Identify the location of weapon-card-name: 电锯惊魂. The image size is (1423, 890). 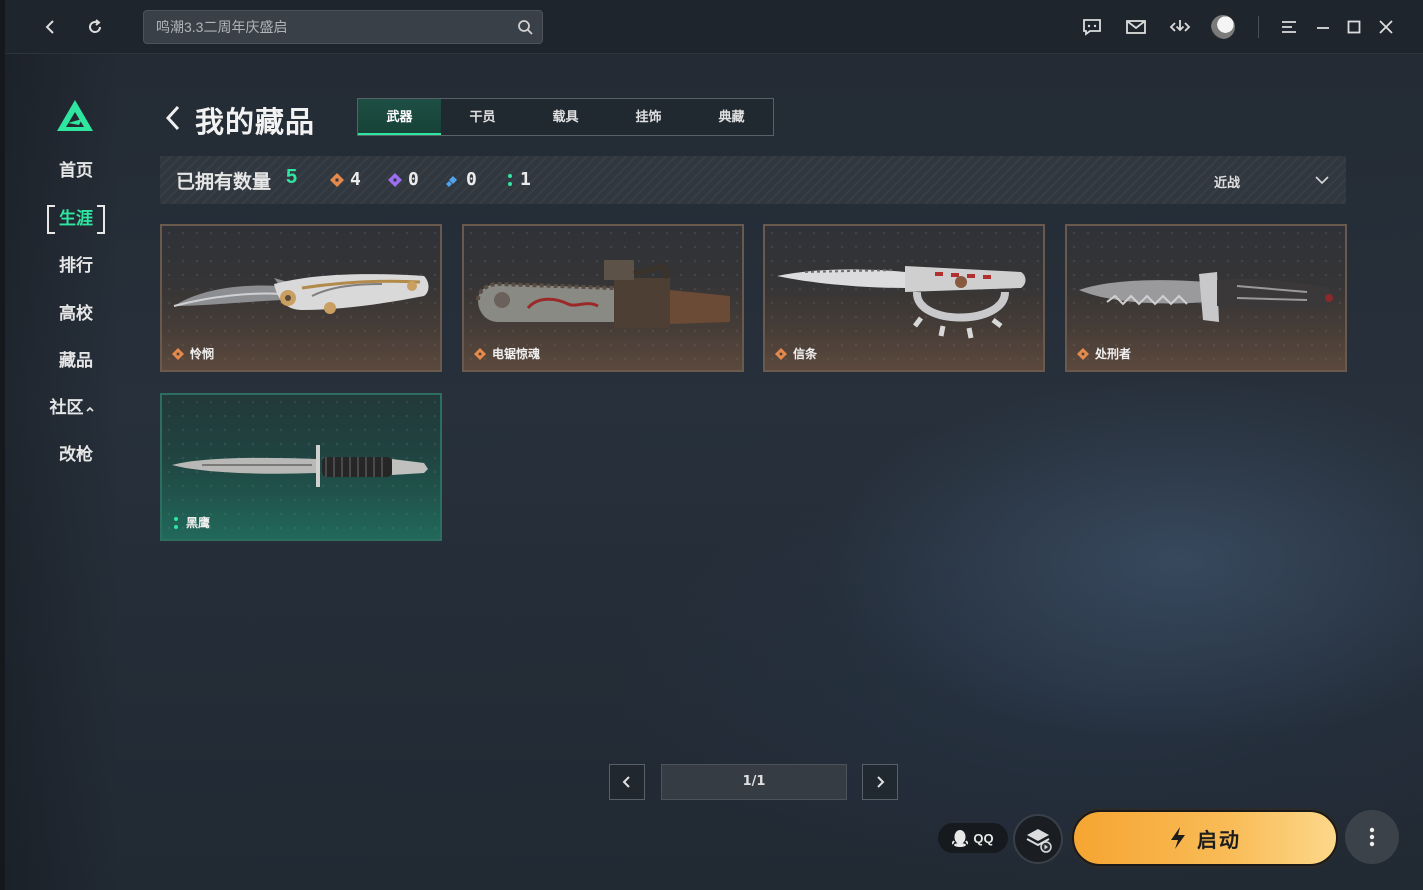
(507, 353).